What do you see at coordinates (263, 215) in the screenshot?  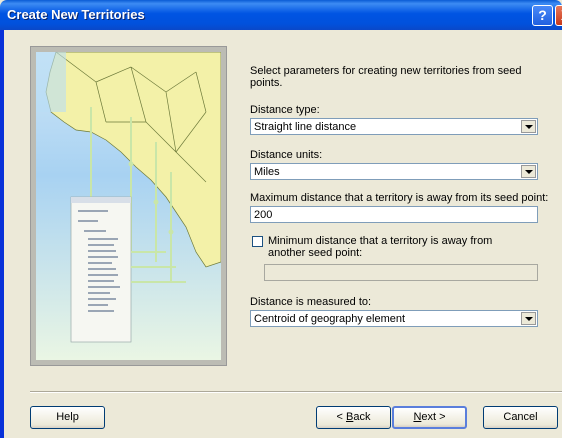 I see `max-distance-value: 200` at bounding box center [263, 215].